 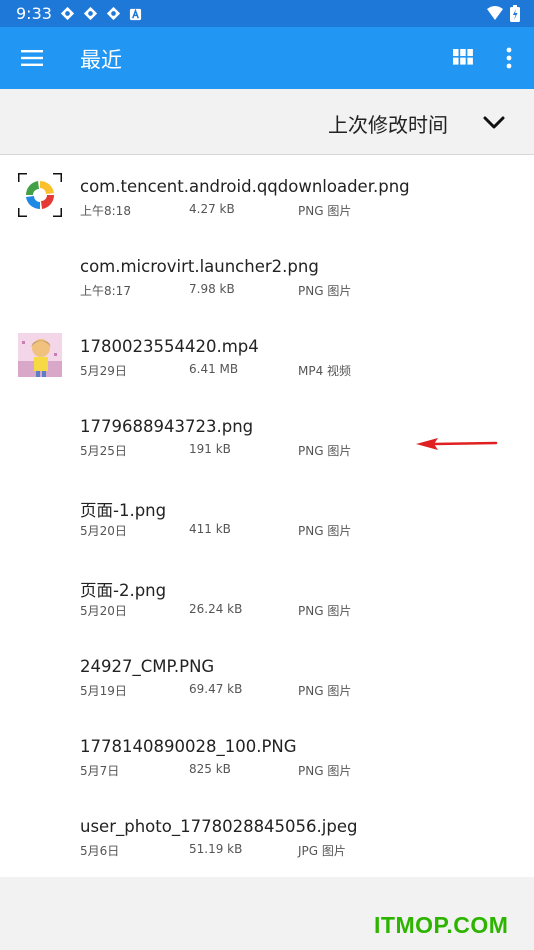 I want to click on wifi-icon, so click(x=495, y=15).